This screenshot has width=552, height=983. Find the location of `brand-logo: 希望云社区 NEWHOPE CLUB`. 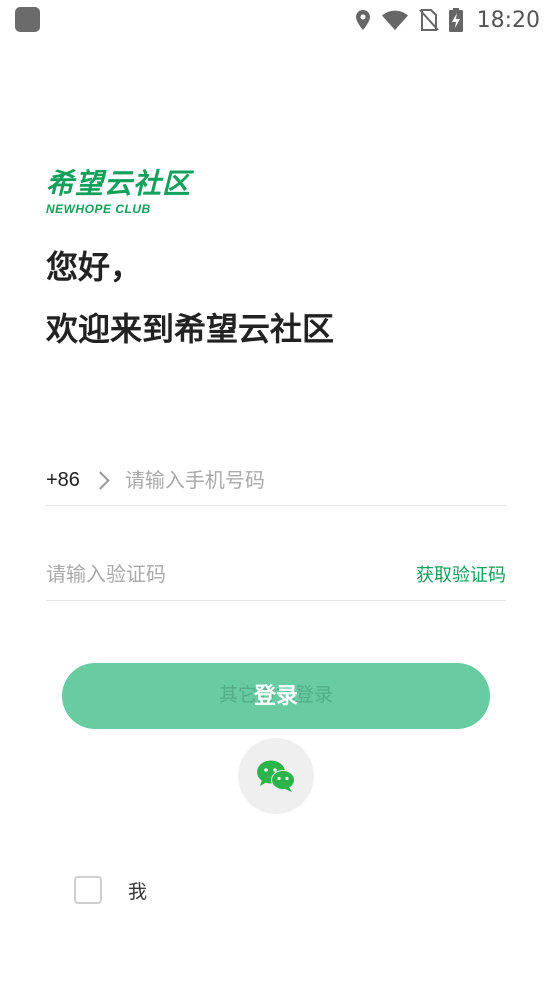

brand-logo: 希望云社区 NEWHOPE CLUB is located at coordinates (119, 192).